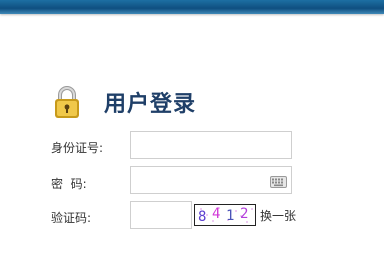 The height and width of the screenshot is (275, 384). What do you see at coordinates (211, 145) in the screenshot?
I see `id-number-input` at bounding box center [211, 145].